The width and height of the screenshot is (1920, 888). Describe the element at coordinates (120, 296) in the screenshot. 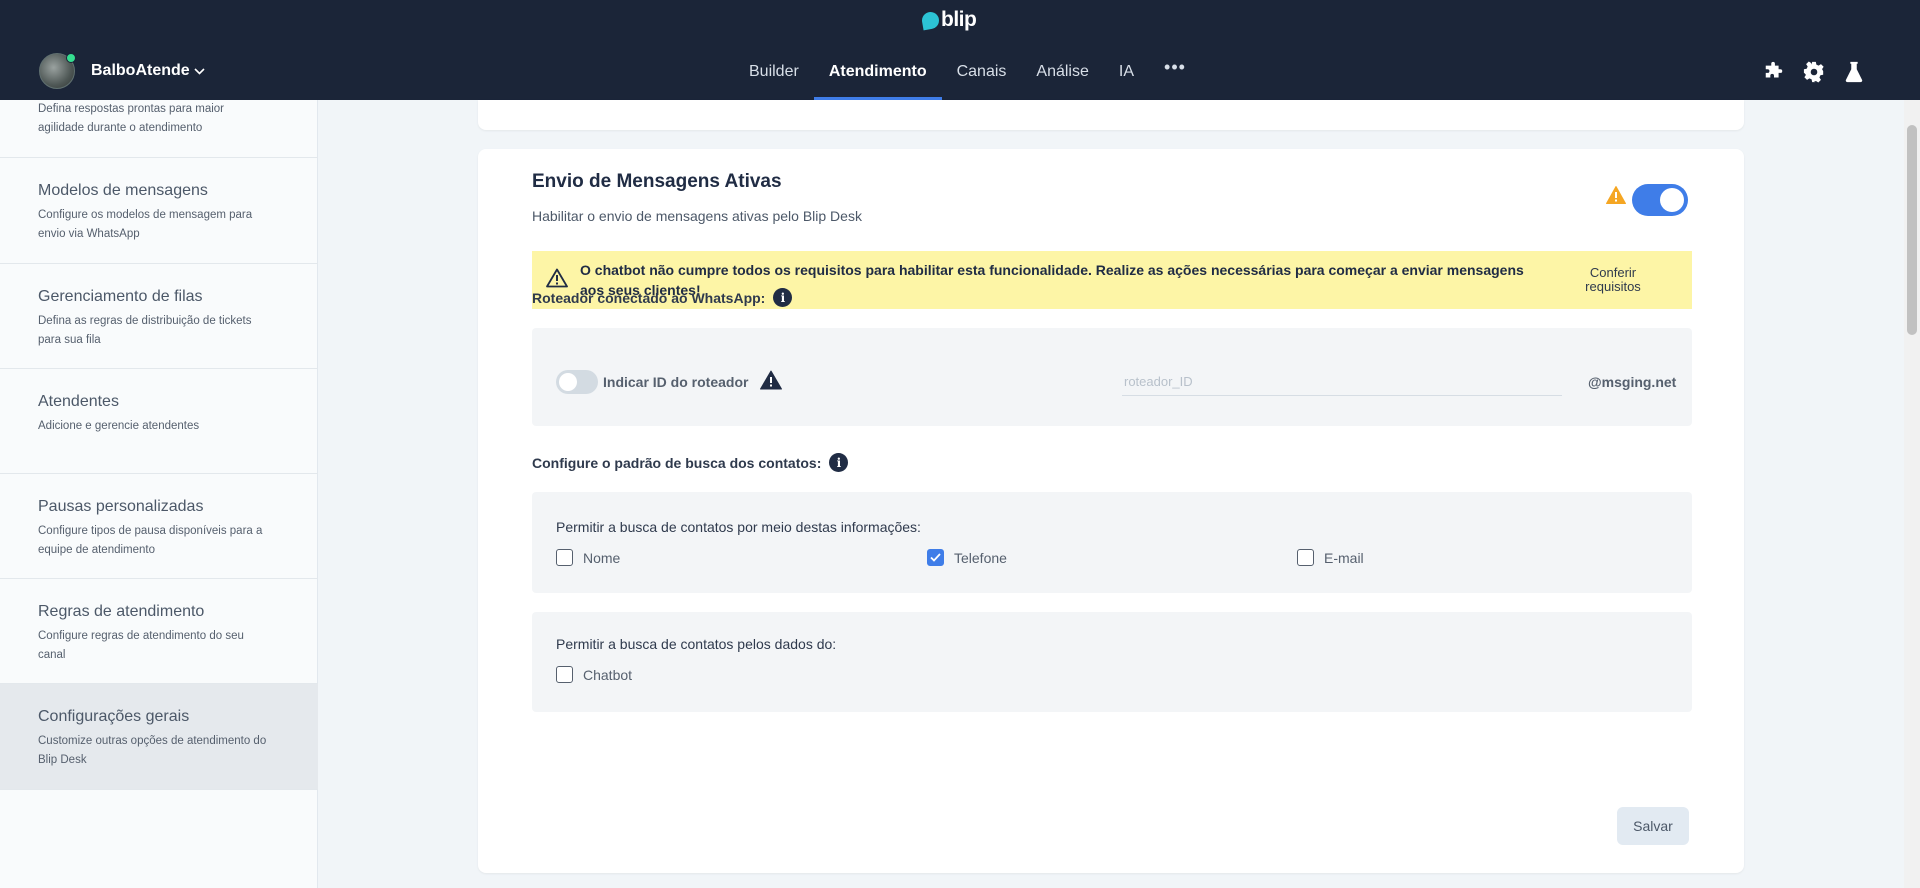

I see `sidebar-item-title: Gerenciamento de filas` at that location.